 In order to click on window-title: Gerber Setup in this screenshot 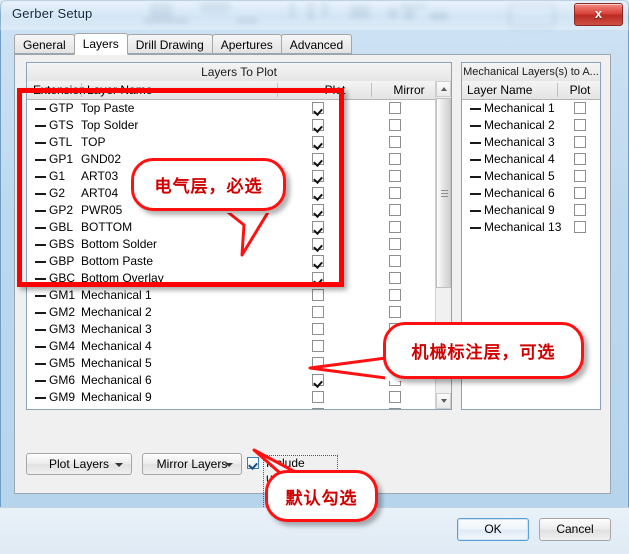, I will do `click(52, 13)`.